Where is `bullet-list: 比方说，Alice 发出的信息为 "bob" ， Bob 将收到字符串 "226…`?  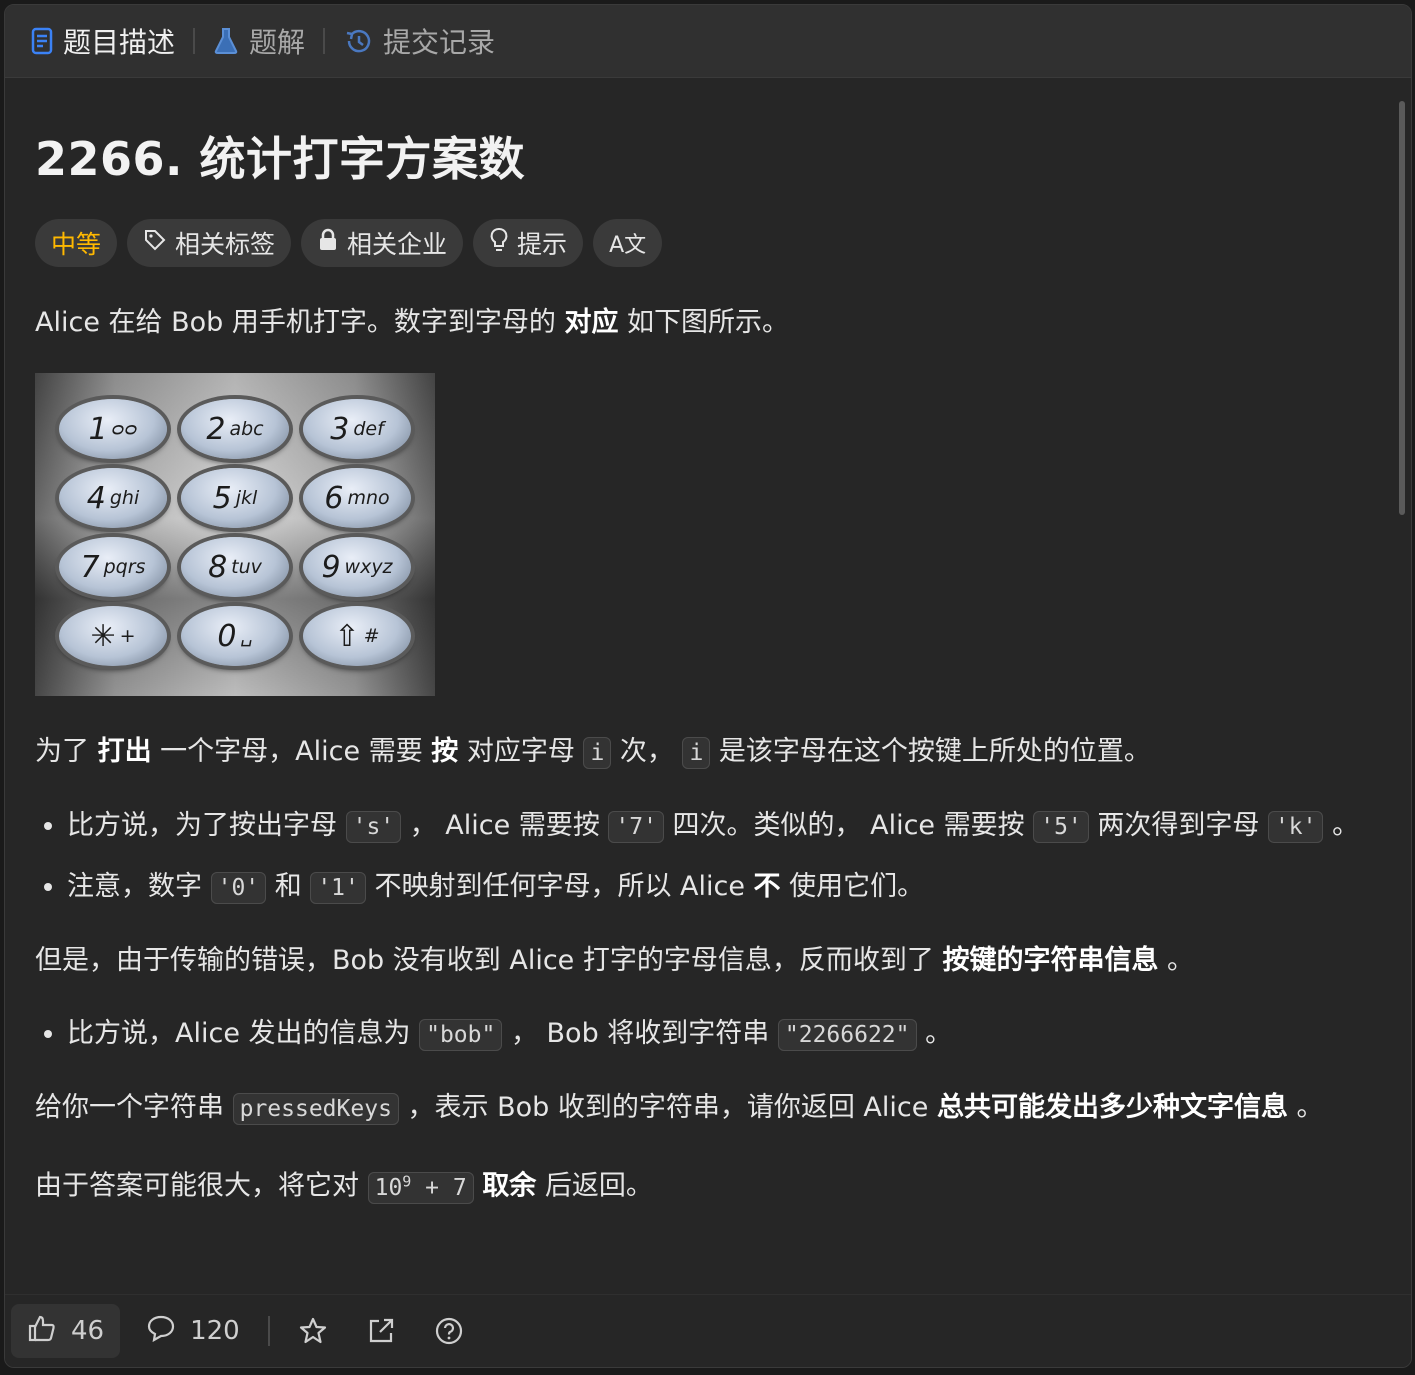
bullet-list: 比方说，Alice 发出的信息为 "bob" ， Bob 将收到字符串 "226… is located at coordinates (700, 1034).